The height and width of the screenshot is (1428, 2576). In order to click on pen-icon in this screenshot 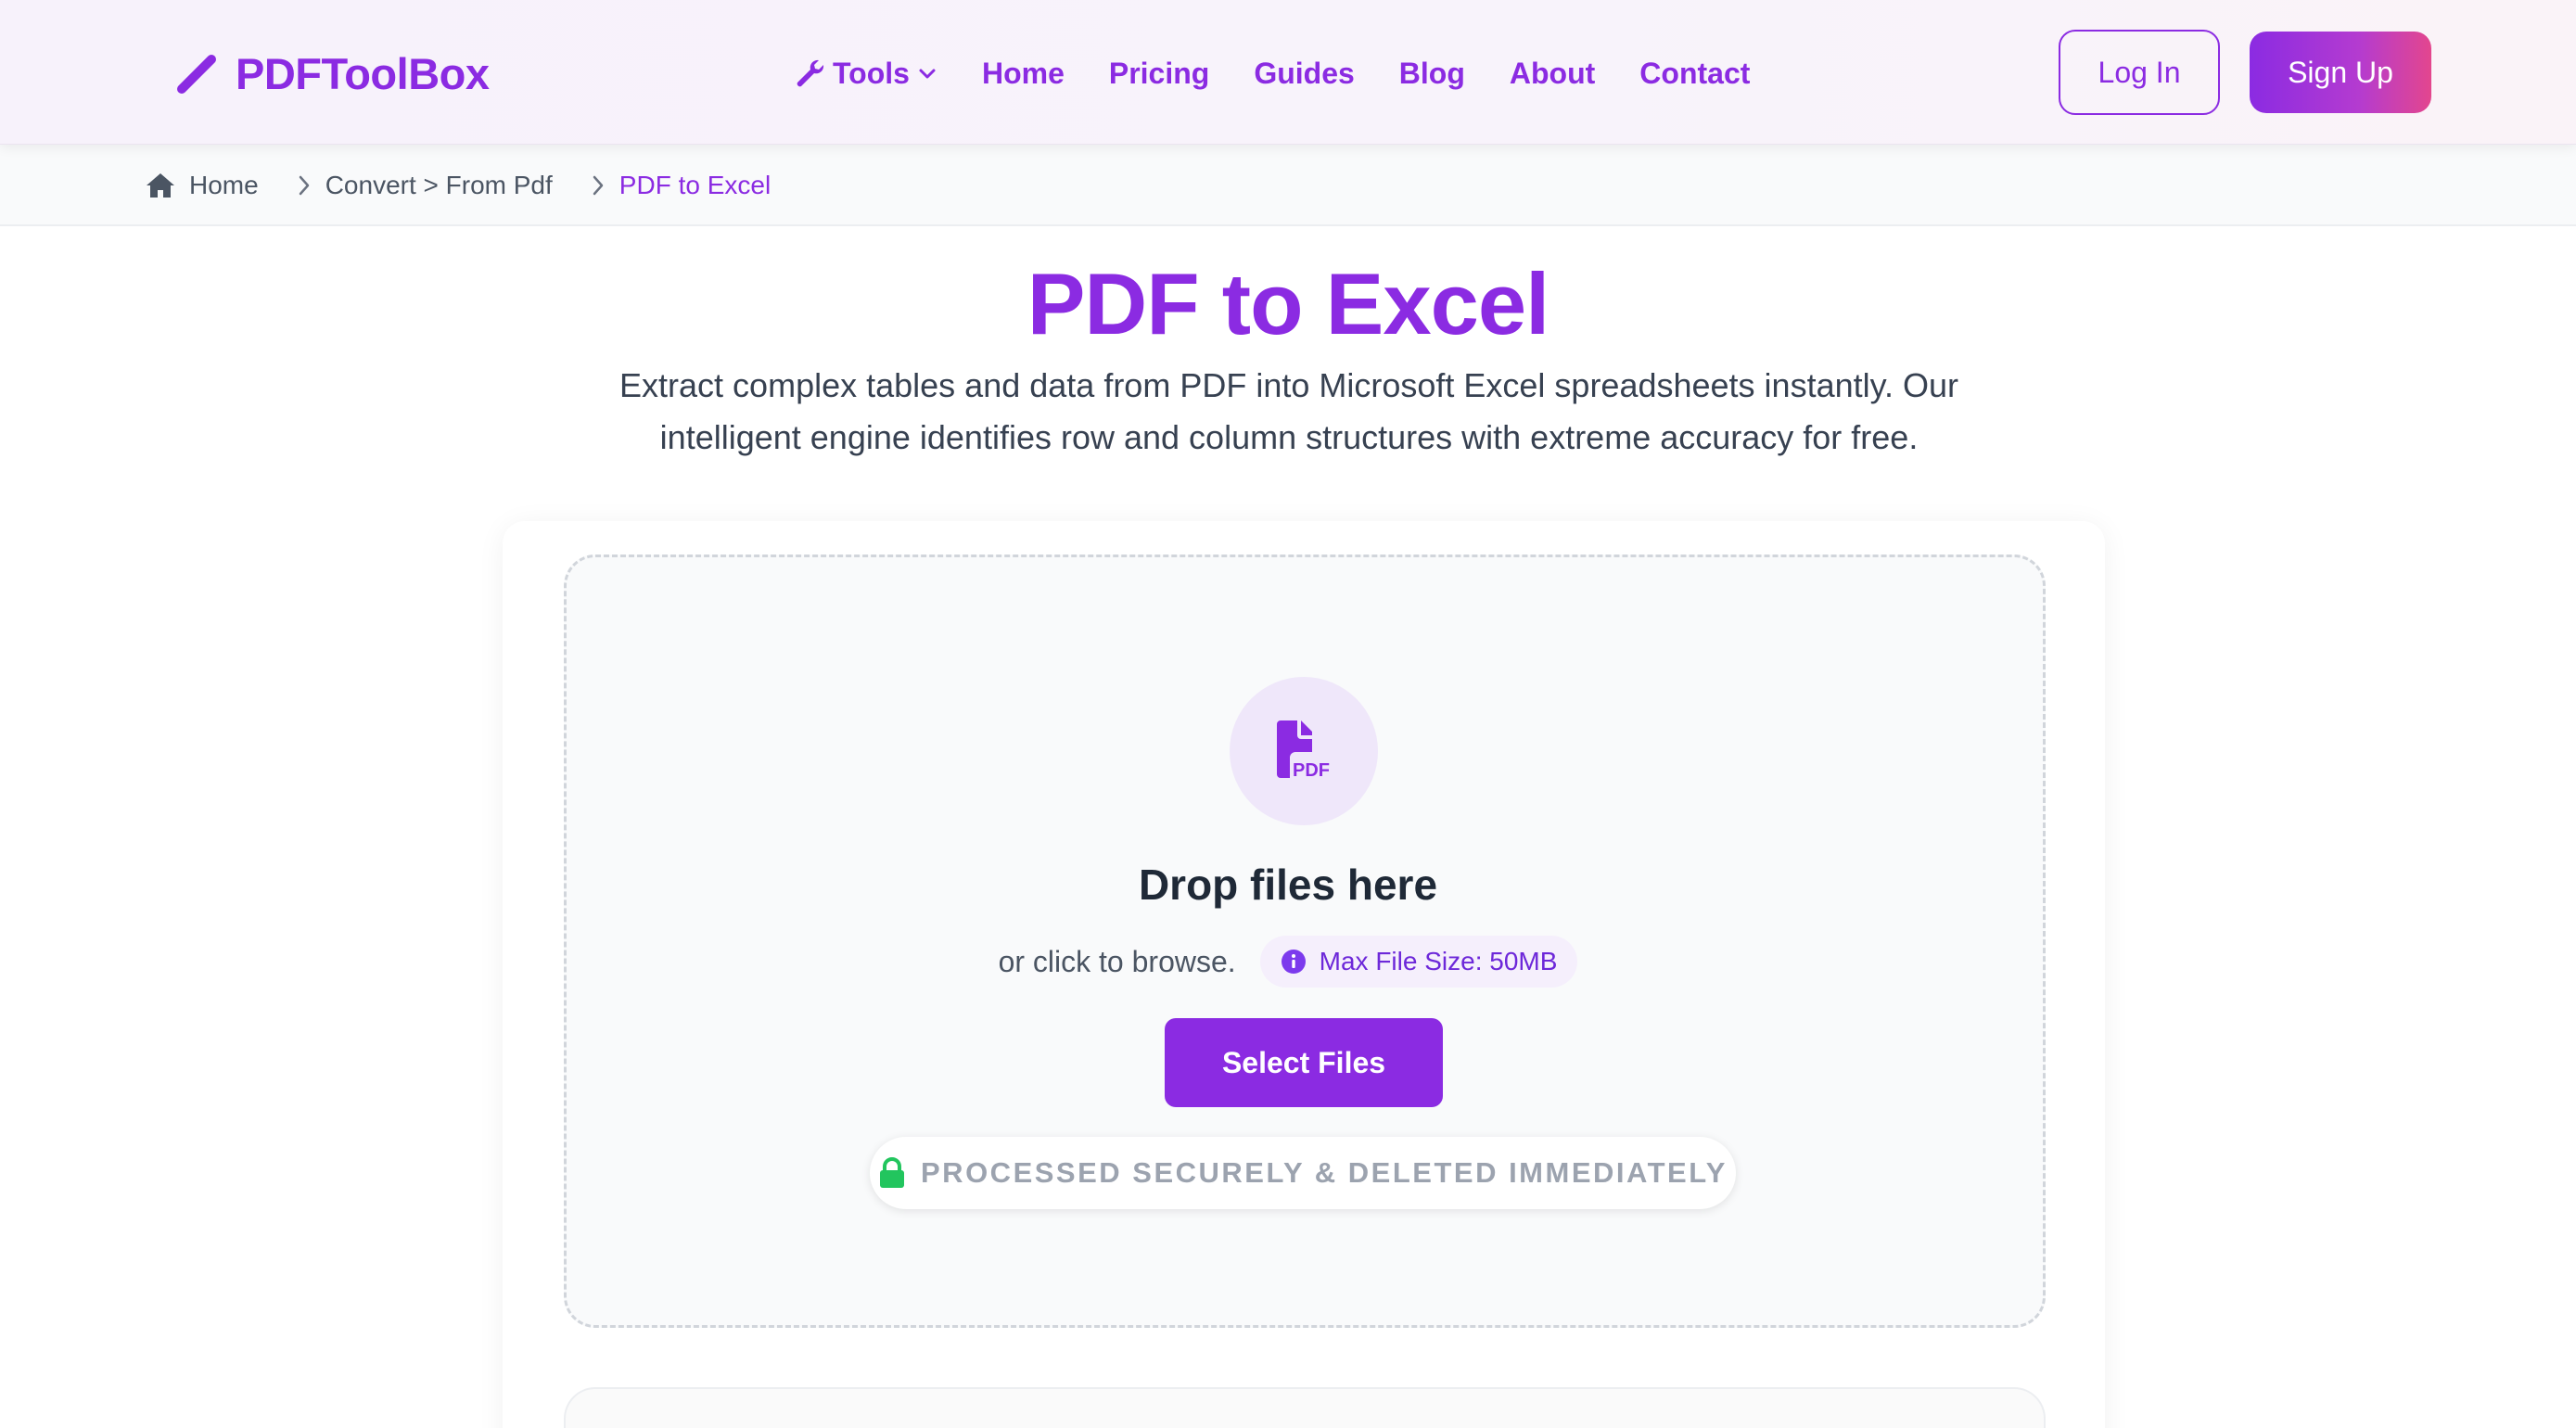, I will do `click(196, 74)`.